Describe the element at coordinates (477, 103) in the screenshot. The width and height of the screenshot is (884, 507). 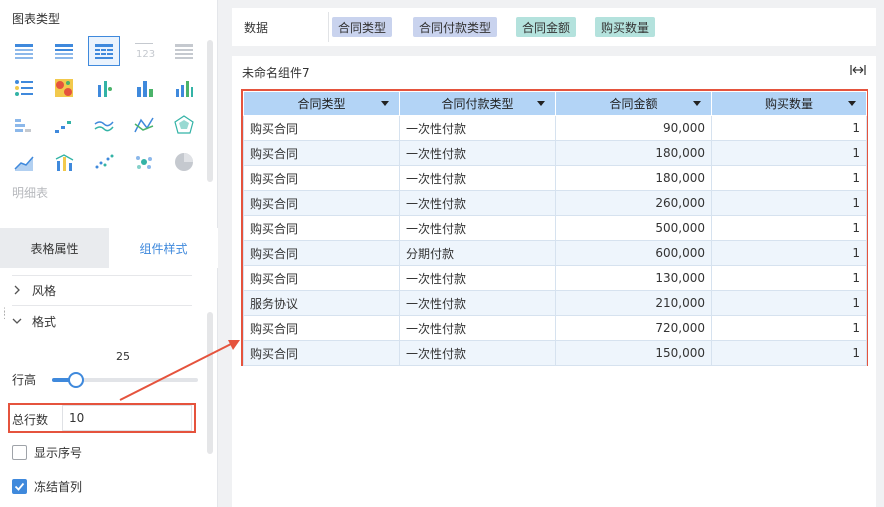
I see `column-header: 合同付款类型` at that location.